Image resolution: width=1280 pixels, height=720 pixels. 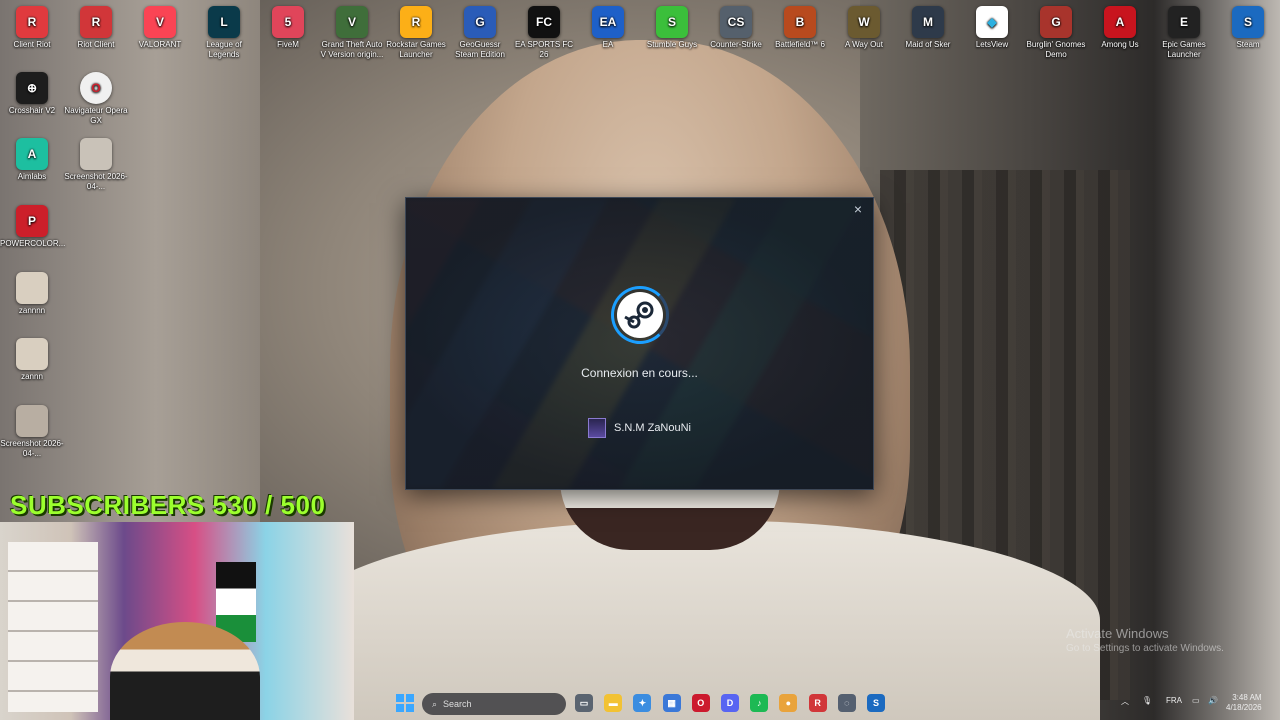 I want to click on desktop-icon-maid-of-sker: M Maid of Sker, so click(x=928, y=28).